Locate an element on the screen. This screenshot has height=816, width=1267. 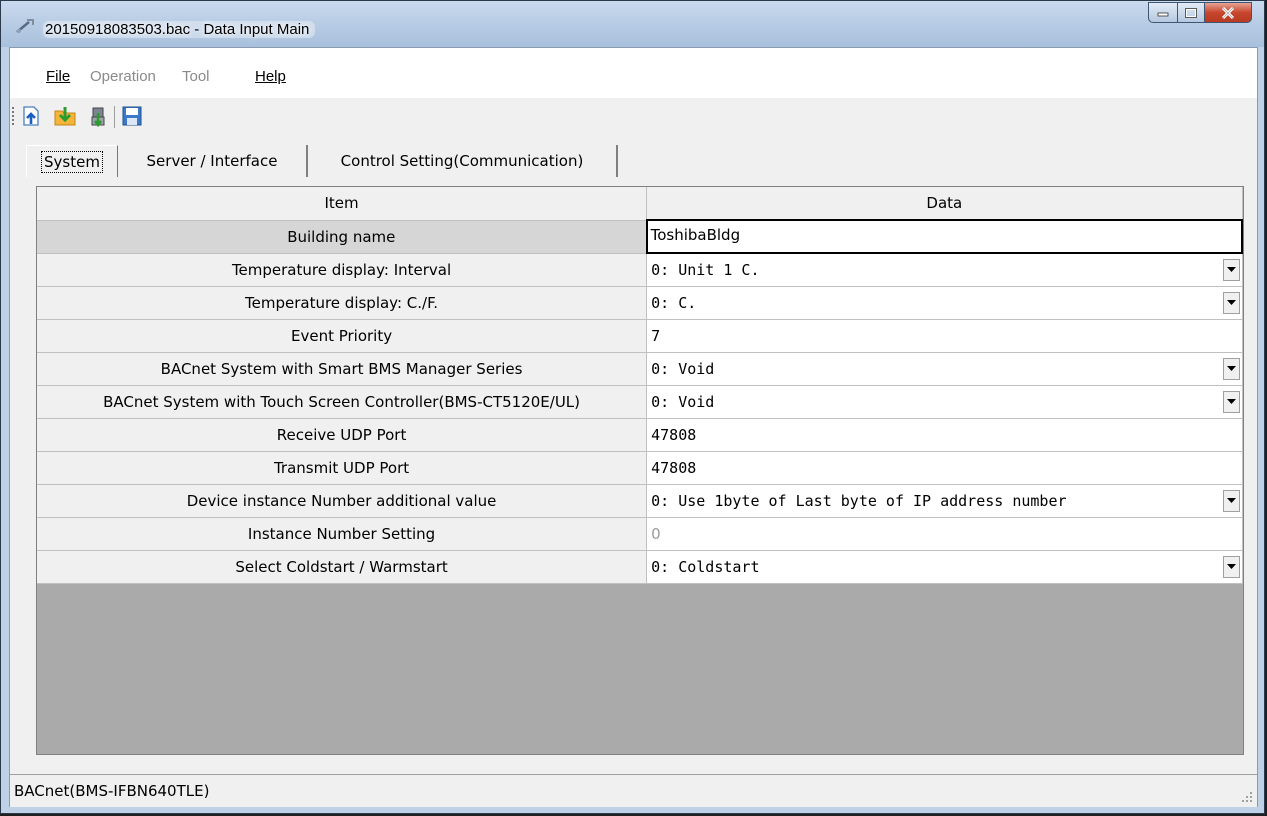
row-label: Device instance Number additional value is located at coordinates (342, 501).